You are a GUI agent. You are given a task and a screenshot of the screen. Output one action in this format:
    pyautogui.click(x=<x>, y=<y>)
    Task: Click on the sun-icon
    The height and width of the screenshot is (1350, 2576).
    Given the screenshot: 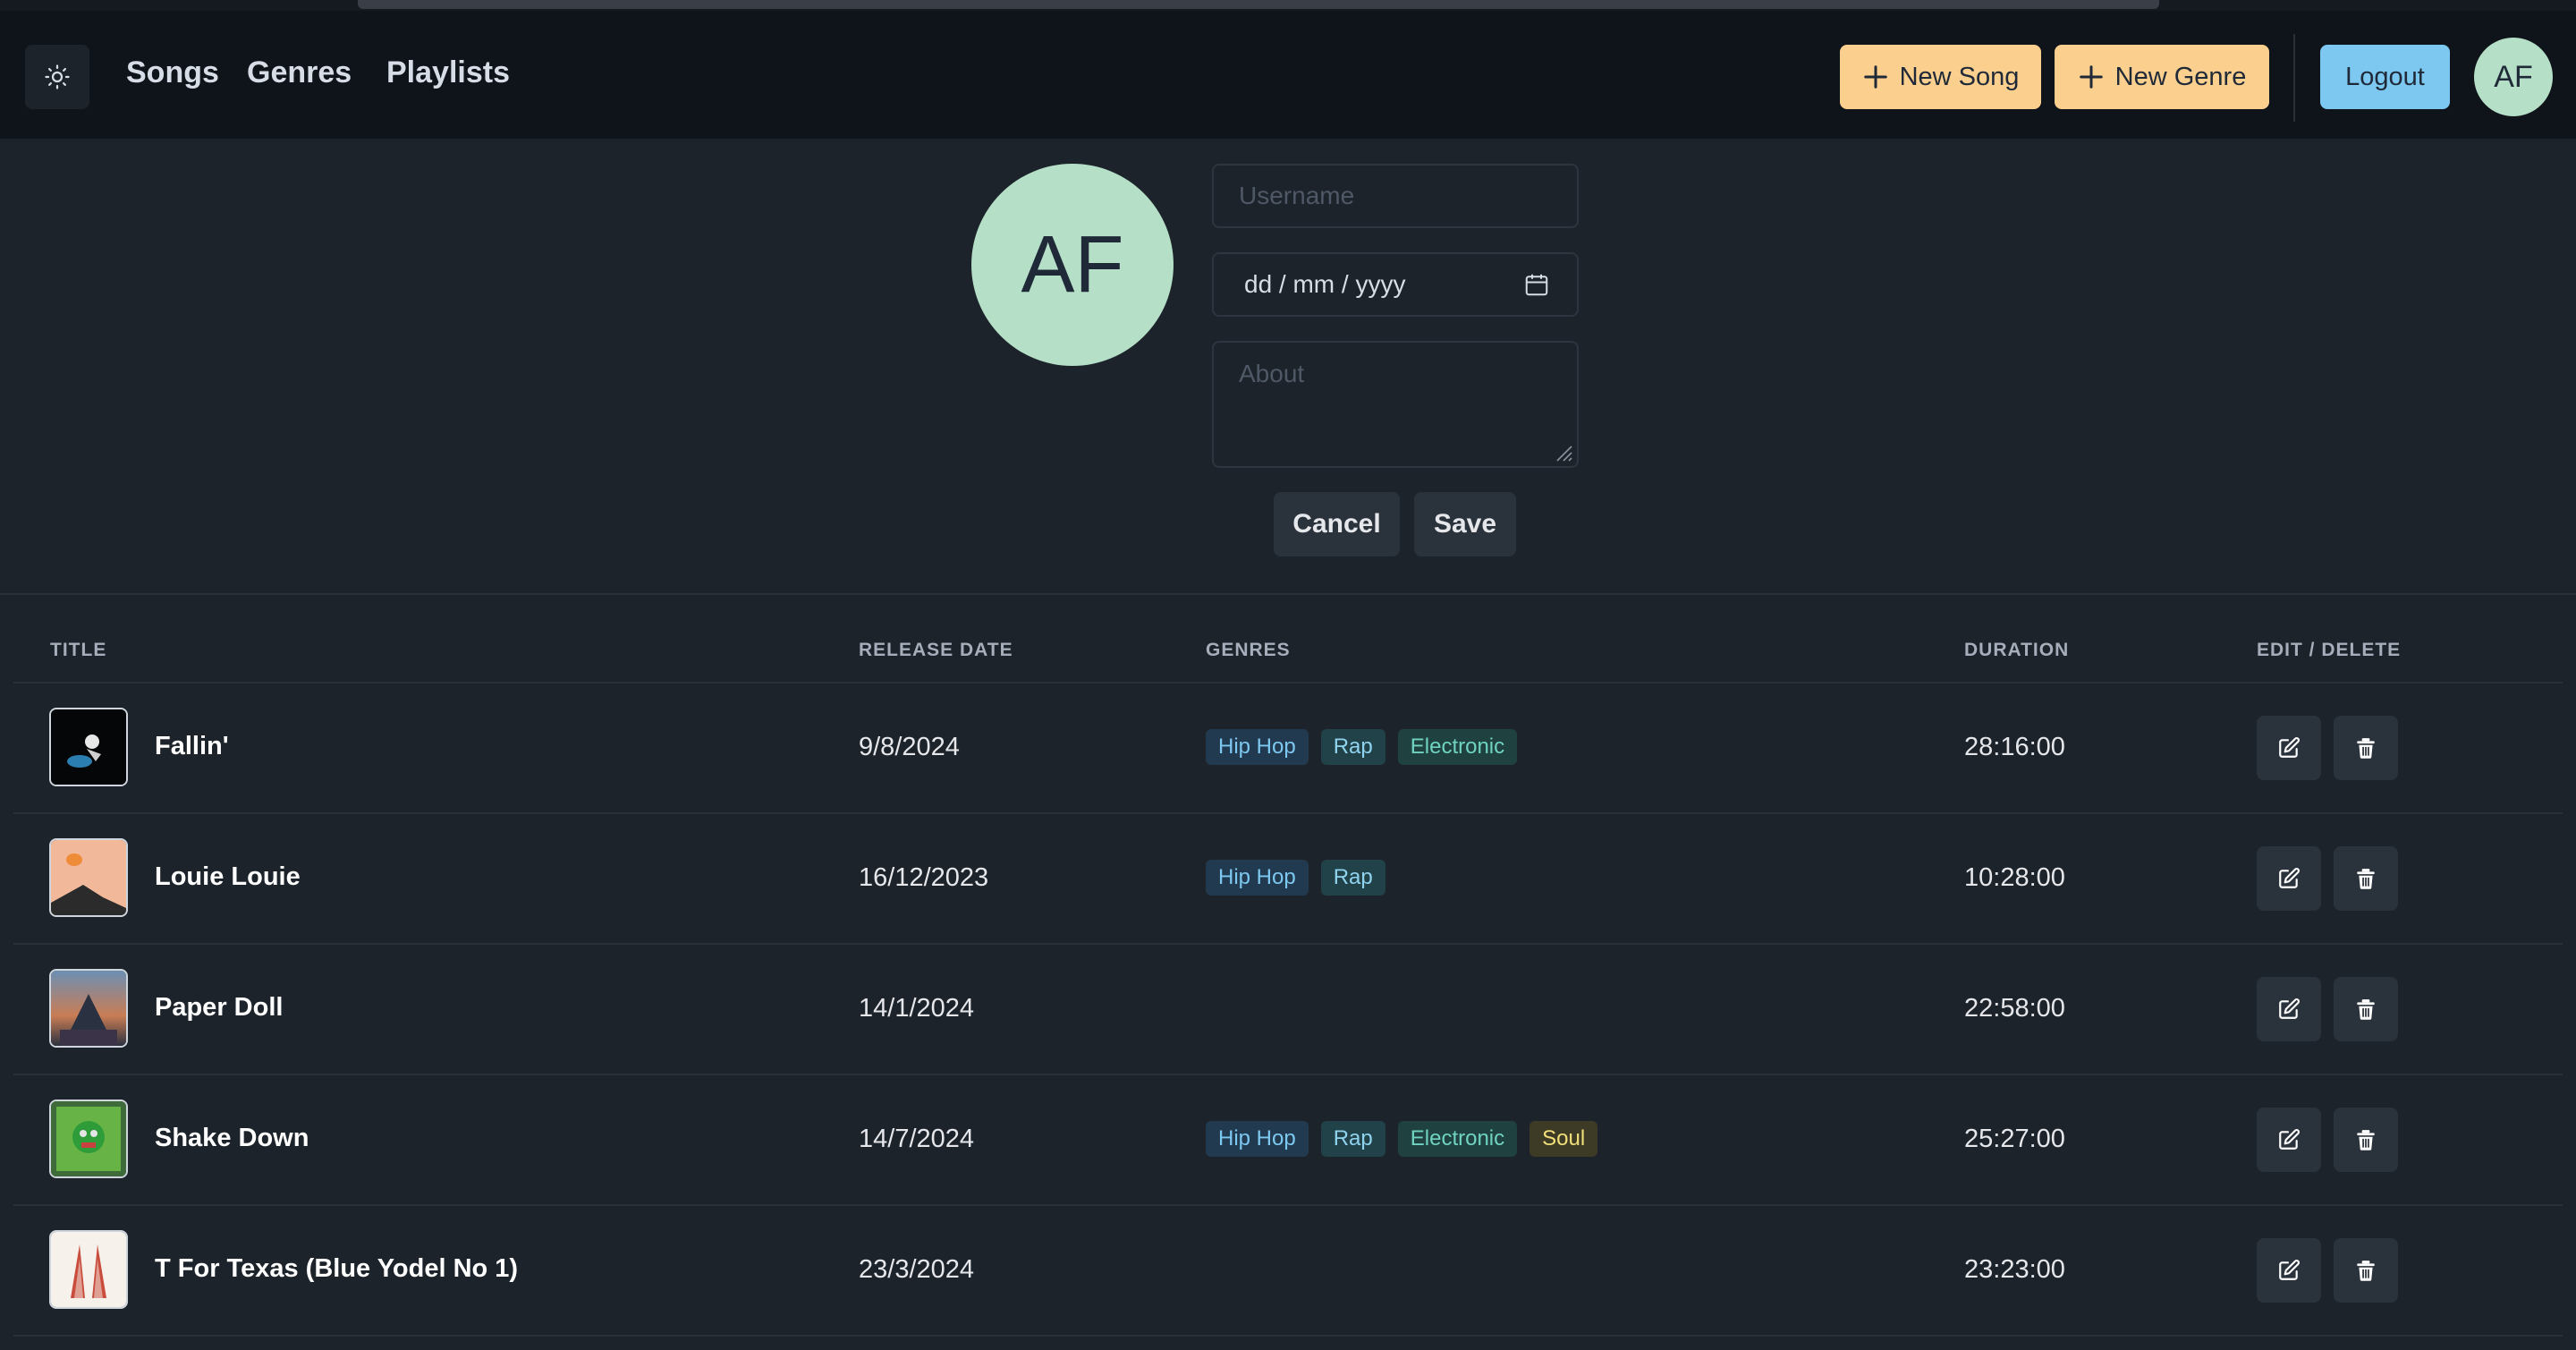 What is the action you would take?
    pyautogui.click(x=57, y=76)
    